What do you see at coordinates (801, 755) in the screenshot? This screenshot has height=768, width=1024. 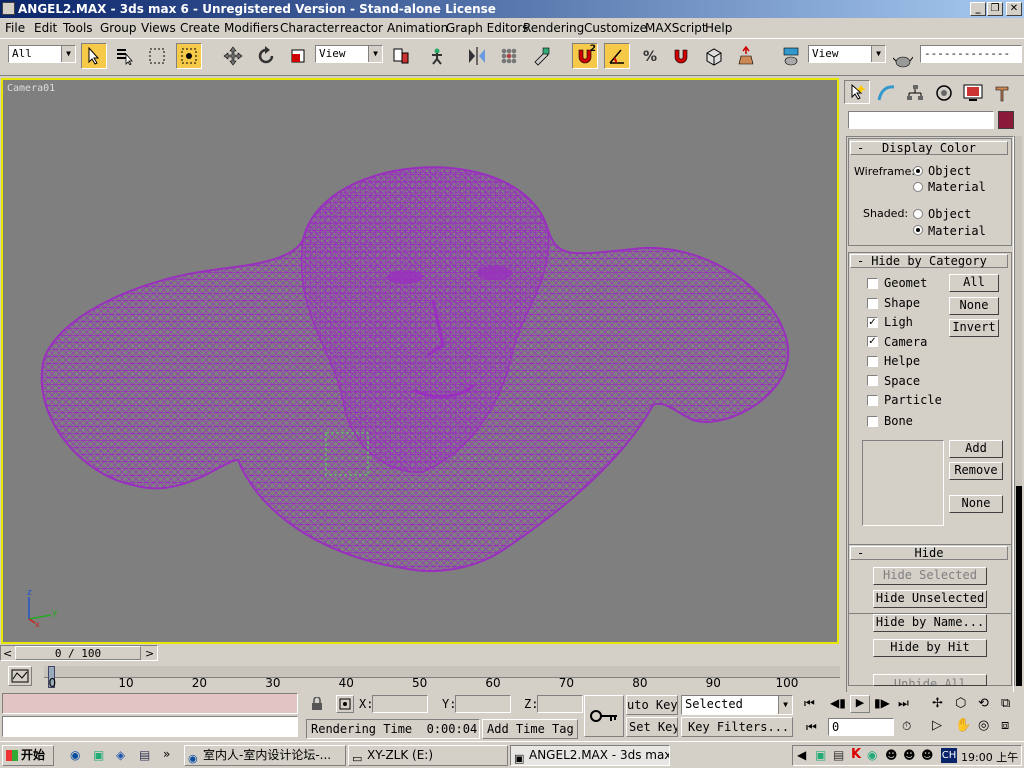 I see `volume-icon: ◀` at bounding box center [801, 755].